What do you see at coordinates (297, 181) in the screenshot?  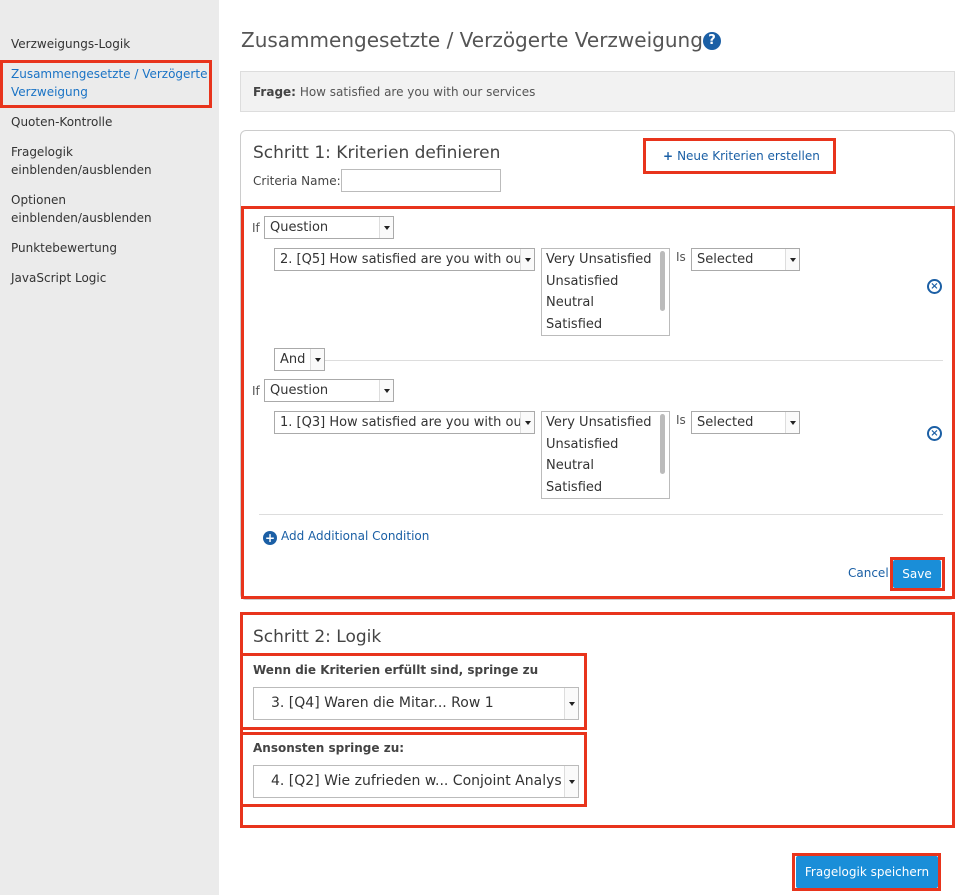 I see `criteria-name-label: Criteria Name:` at bounding box center [297, 181].